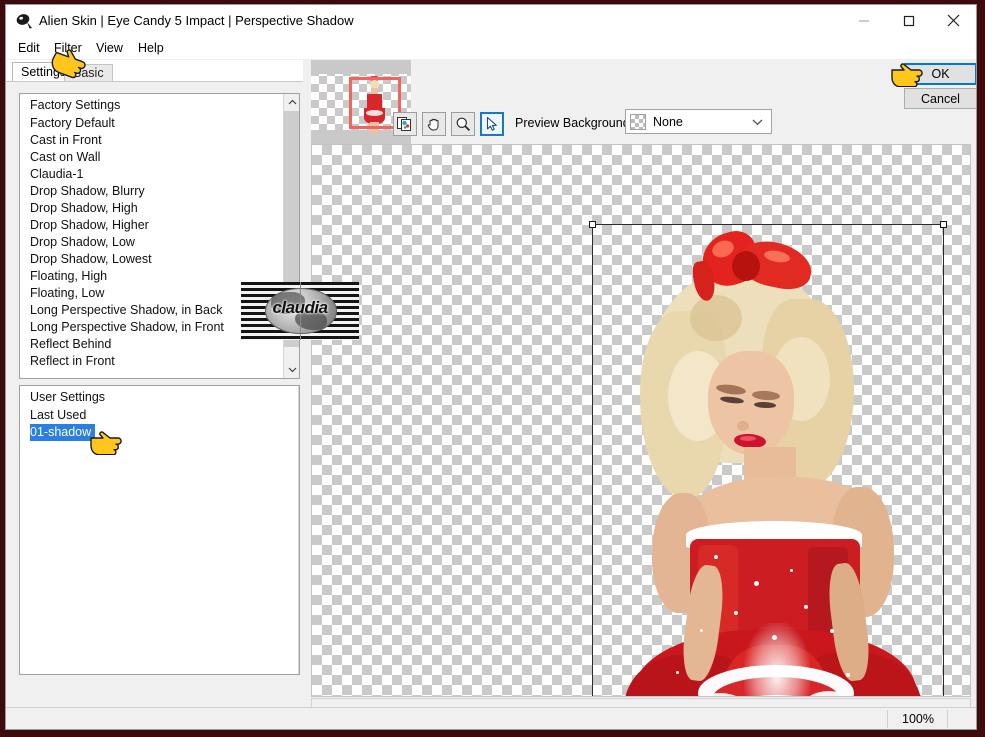 The width and height of the screenshot is (985, 737). What do you see at coordinates (291, 102) in the screenshot?
I see `scroll-up-icon` at bounding box center [291, 102].